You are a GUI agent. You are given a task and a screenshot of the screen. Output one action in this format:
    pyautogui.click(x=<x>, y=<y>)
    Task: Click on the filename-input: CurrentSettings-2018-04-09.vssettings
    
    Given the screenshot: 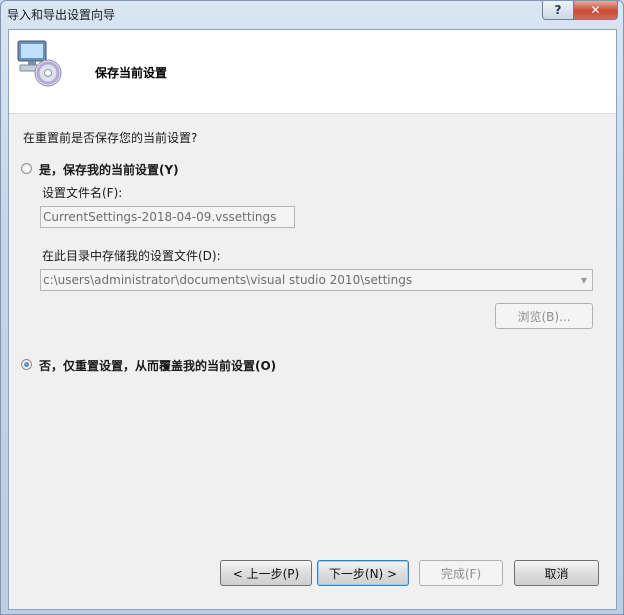 What is the action you would take?
    pyautogui.click(x=167, y=217)
    